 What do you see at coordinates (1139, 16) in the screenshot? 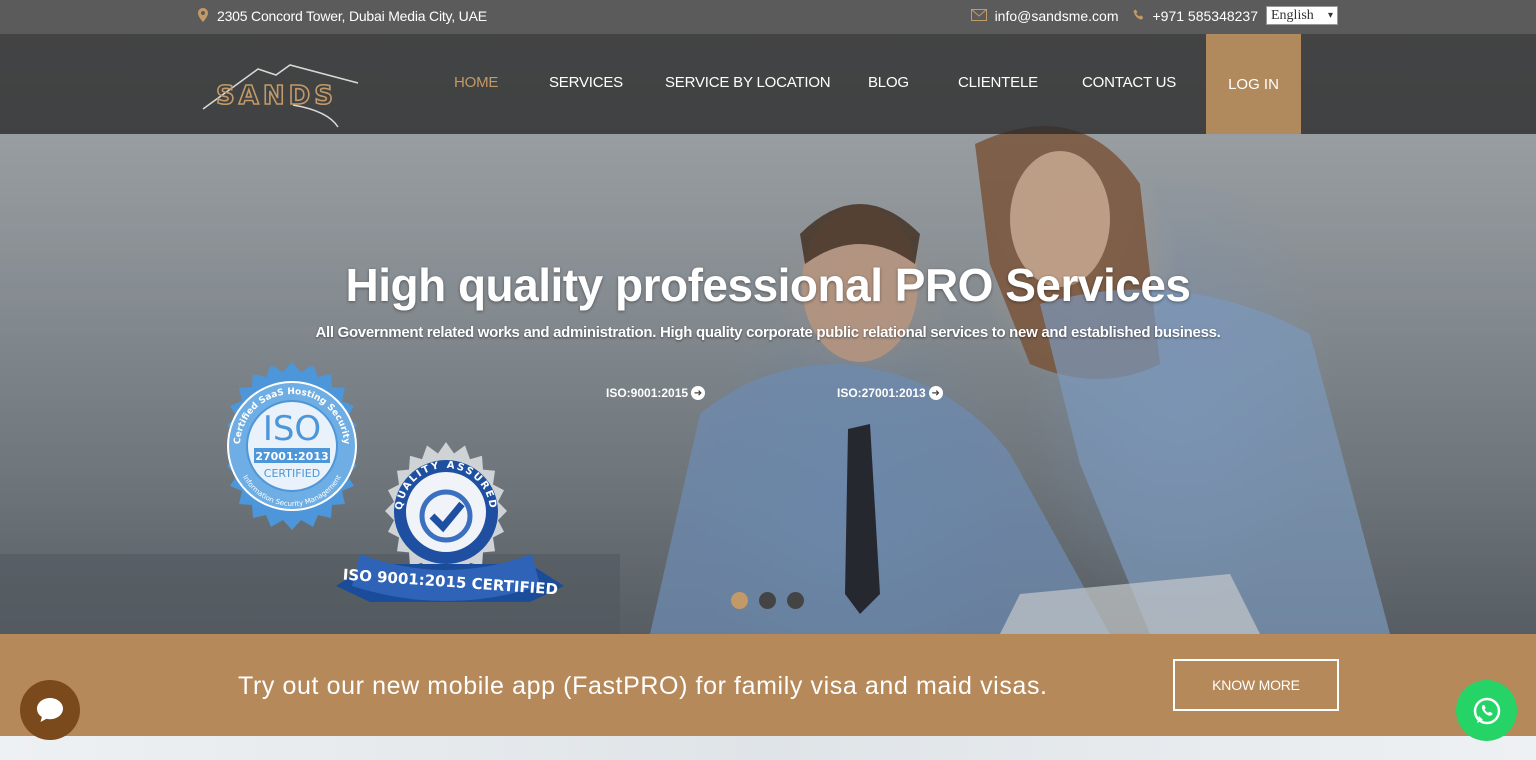
I see `phone-icon` at bounding box center [1139, 16].